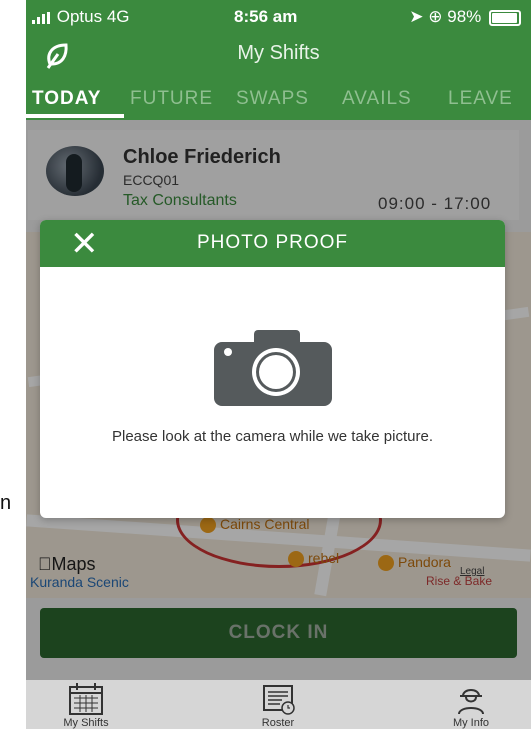  What do you see at coordinates (416, 16) in the screenshot?
I see `location-arrow-icon: ➤` at bounding box center [416, 16].